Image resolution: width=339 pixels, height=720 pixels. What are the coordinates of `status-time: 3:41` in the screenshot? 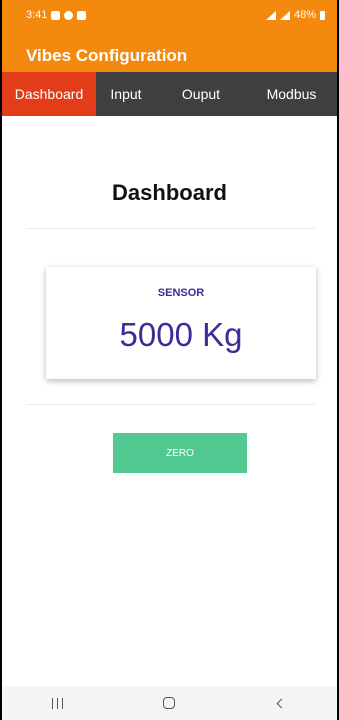 It's located at (37, 15).